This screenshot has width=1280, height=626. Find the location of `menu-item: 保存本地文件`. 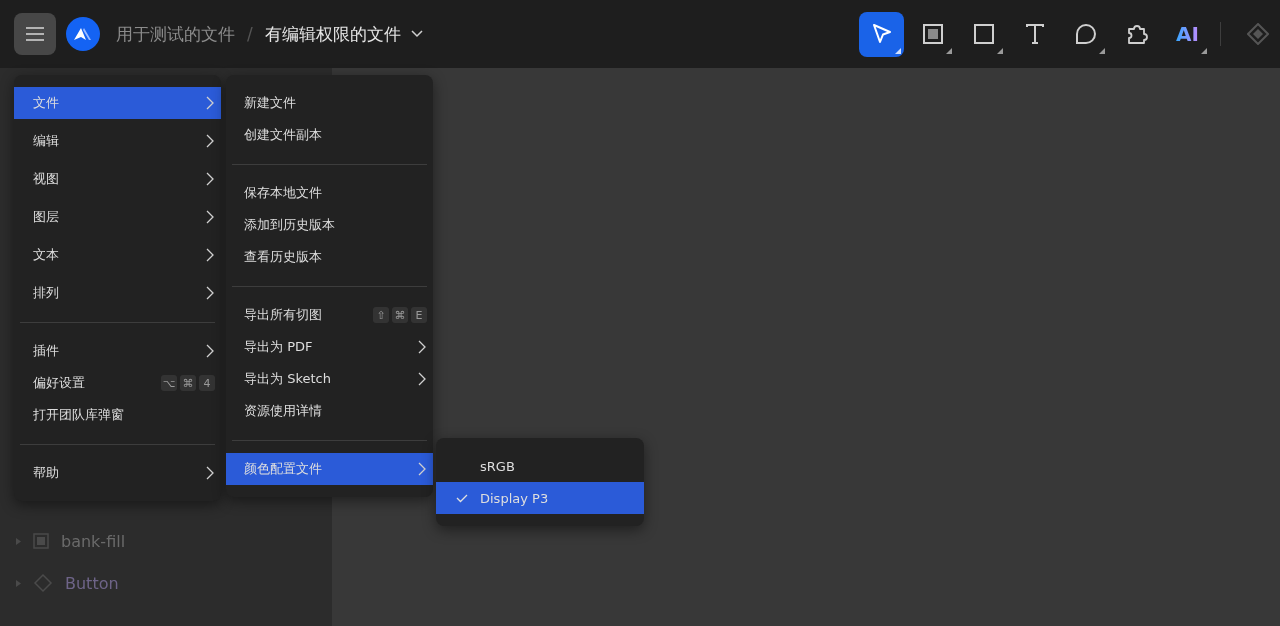

menu-item: 保存本地文件 is located at coordinates (329, 193).